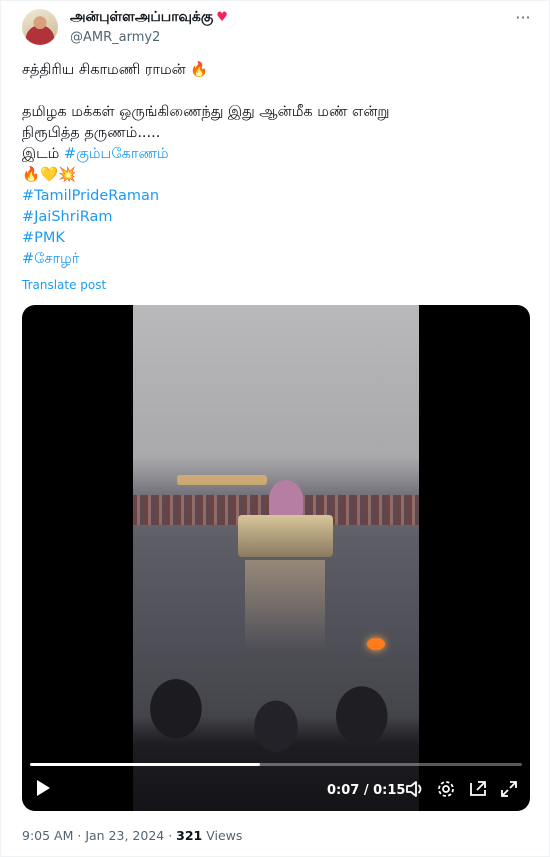 This screenshot has height=857, width=550. Describe the element at coordinates (366, 790) in the screenshot. I see `video-time-display: 0:07 / 0:15` at that location.